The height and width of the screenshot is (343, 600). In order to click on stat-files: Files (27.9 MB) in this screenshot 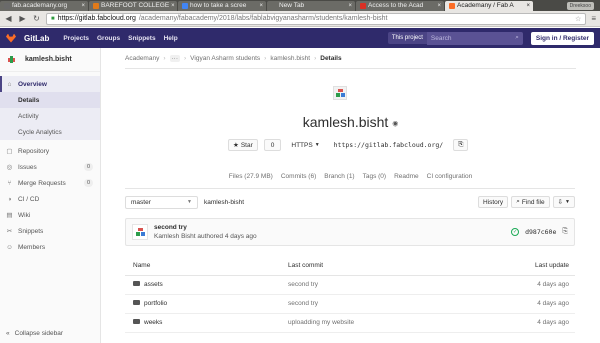, I will do `click(251, 176)`.